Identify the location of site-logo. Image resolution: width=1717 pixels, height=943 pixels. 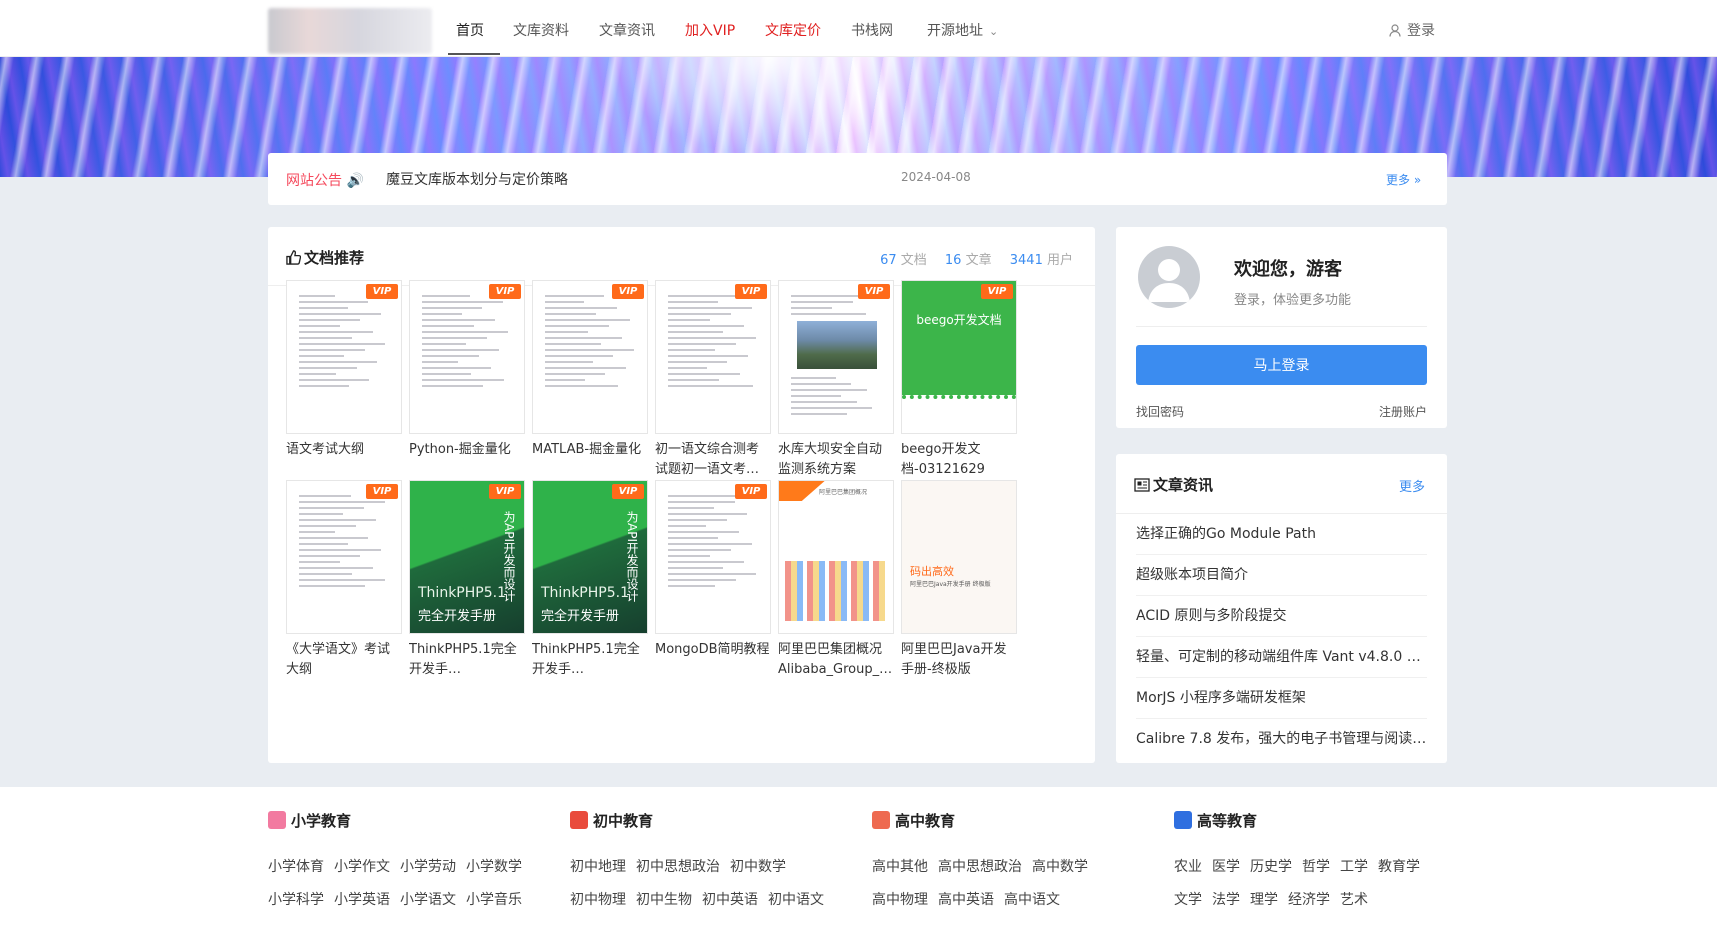
(350, 31).